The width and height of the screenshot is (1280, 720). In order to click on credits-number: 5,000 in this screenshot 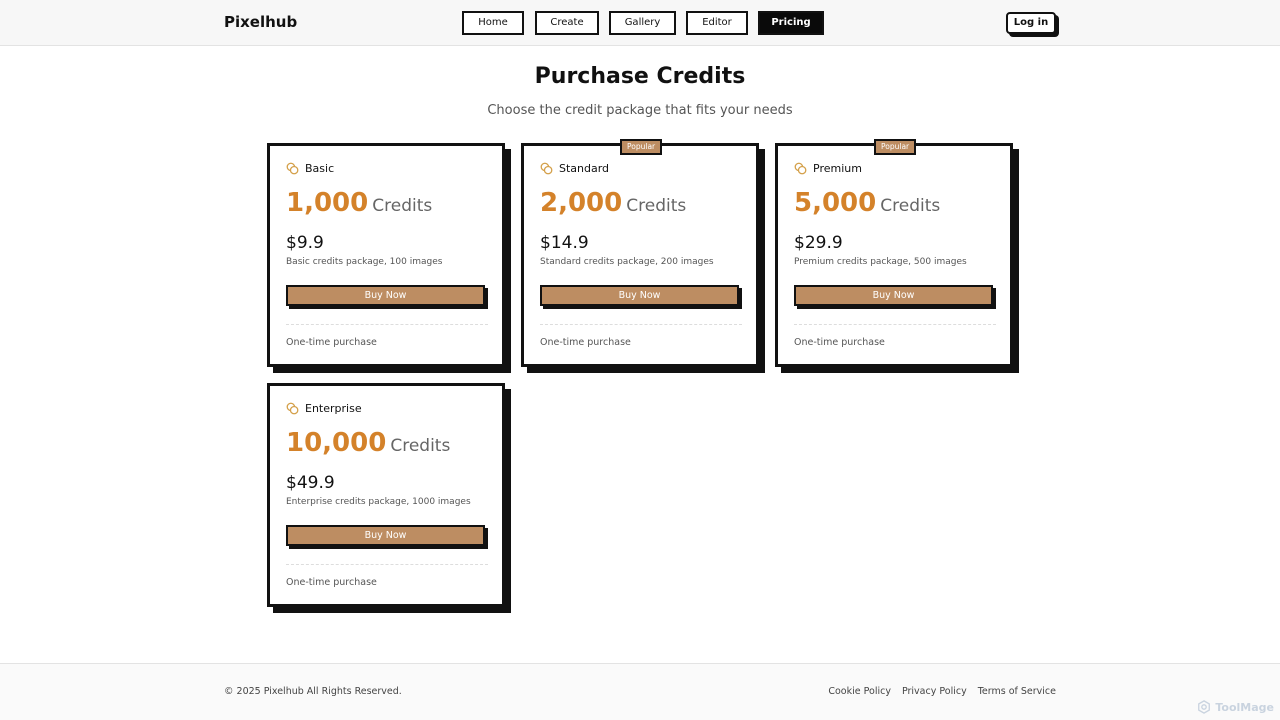, I will do `click(835, 203)`.